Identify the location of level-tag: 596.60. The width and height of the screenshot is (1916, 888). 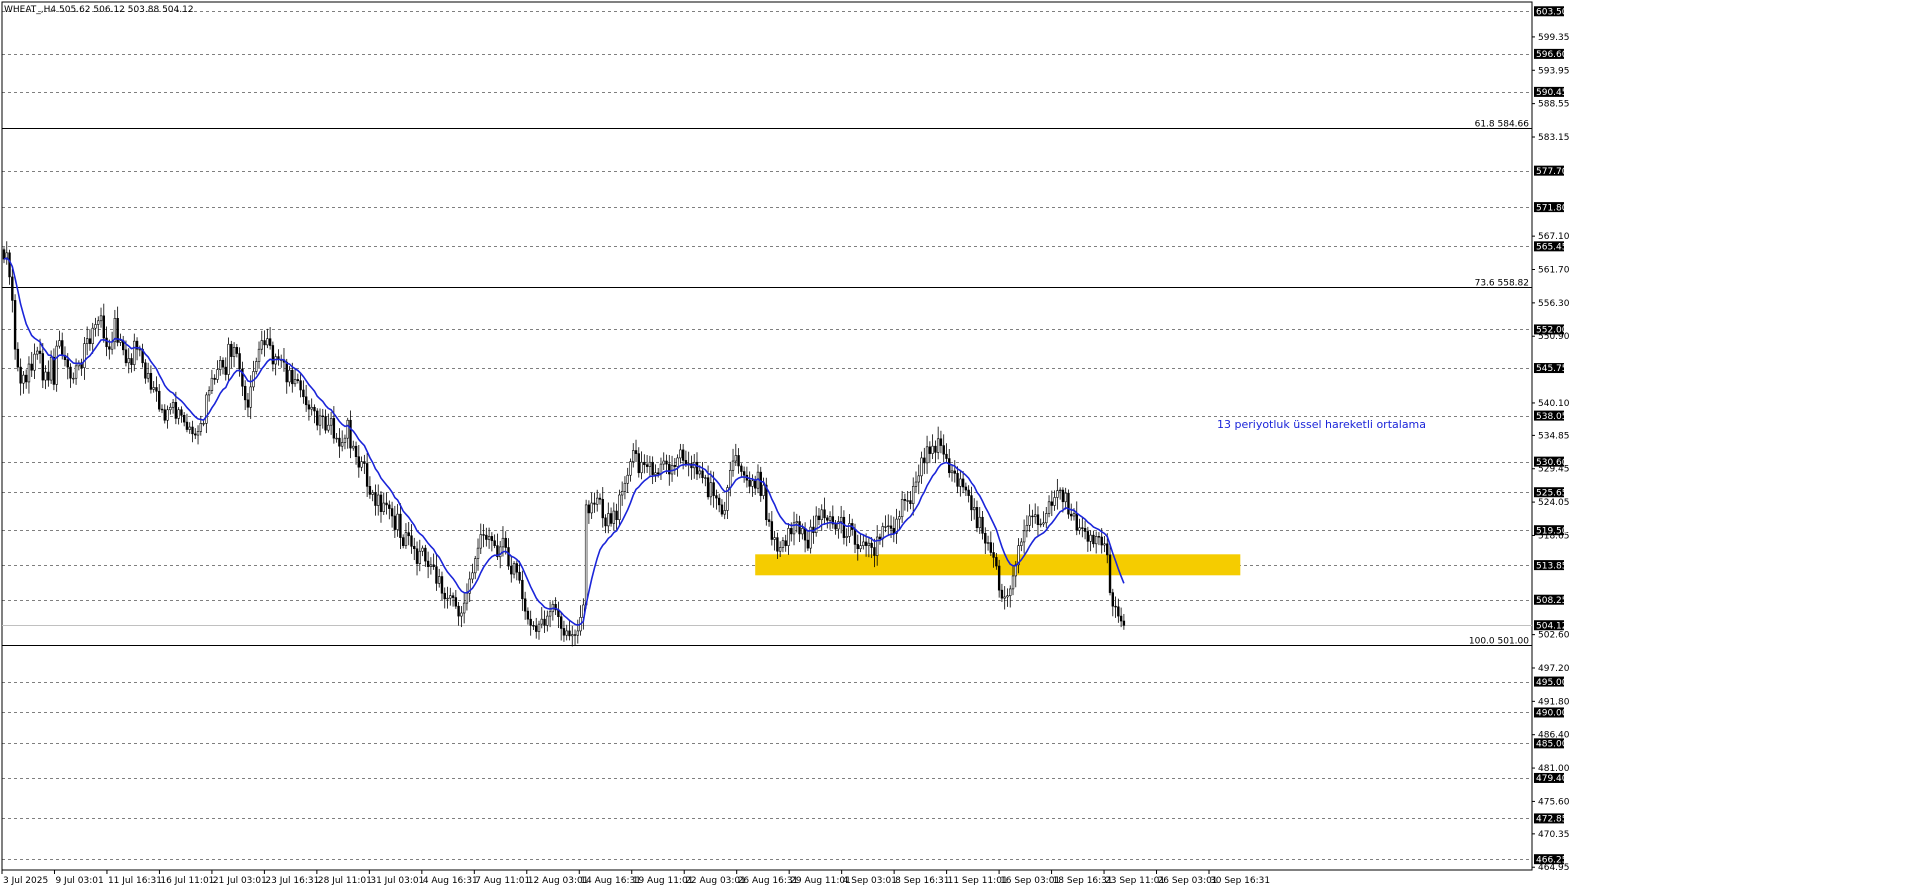
(1551, 54).